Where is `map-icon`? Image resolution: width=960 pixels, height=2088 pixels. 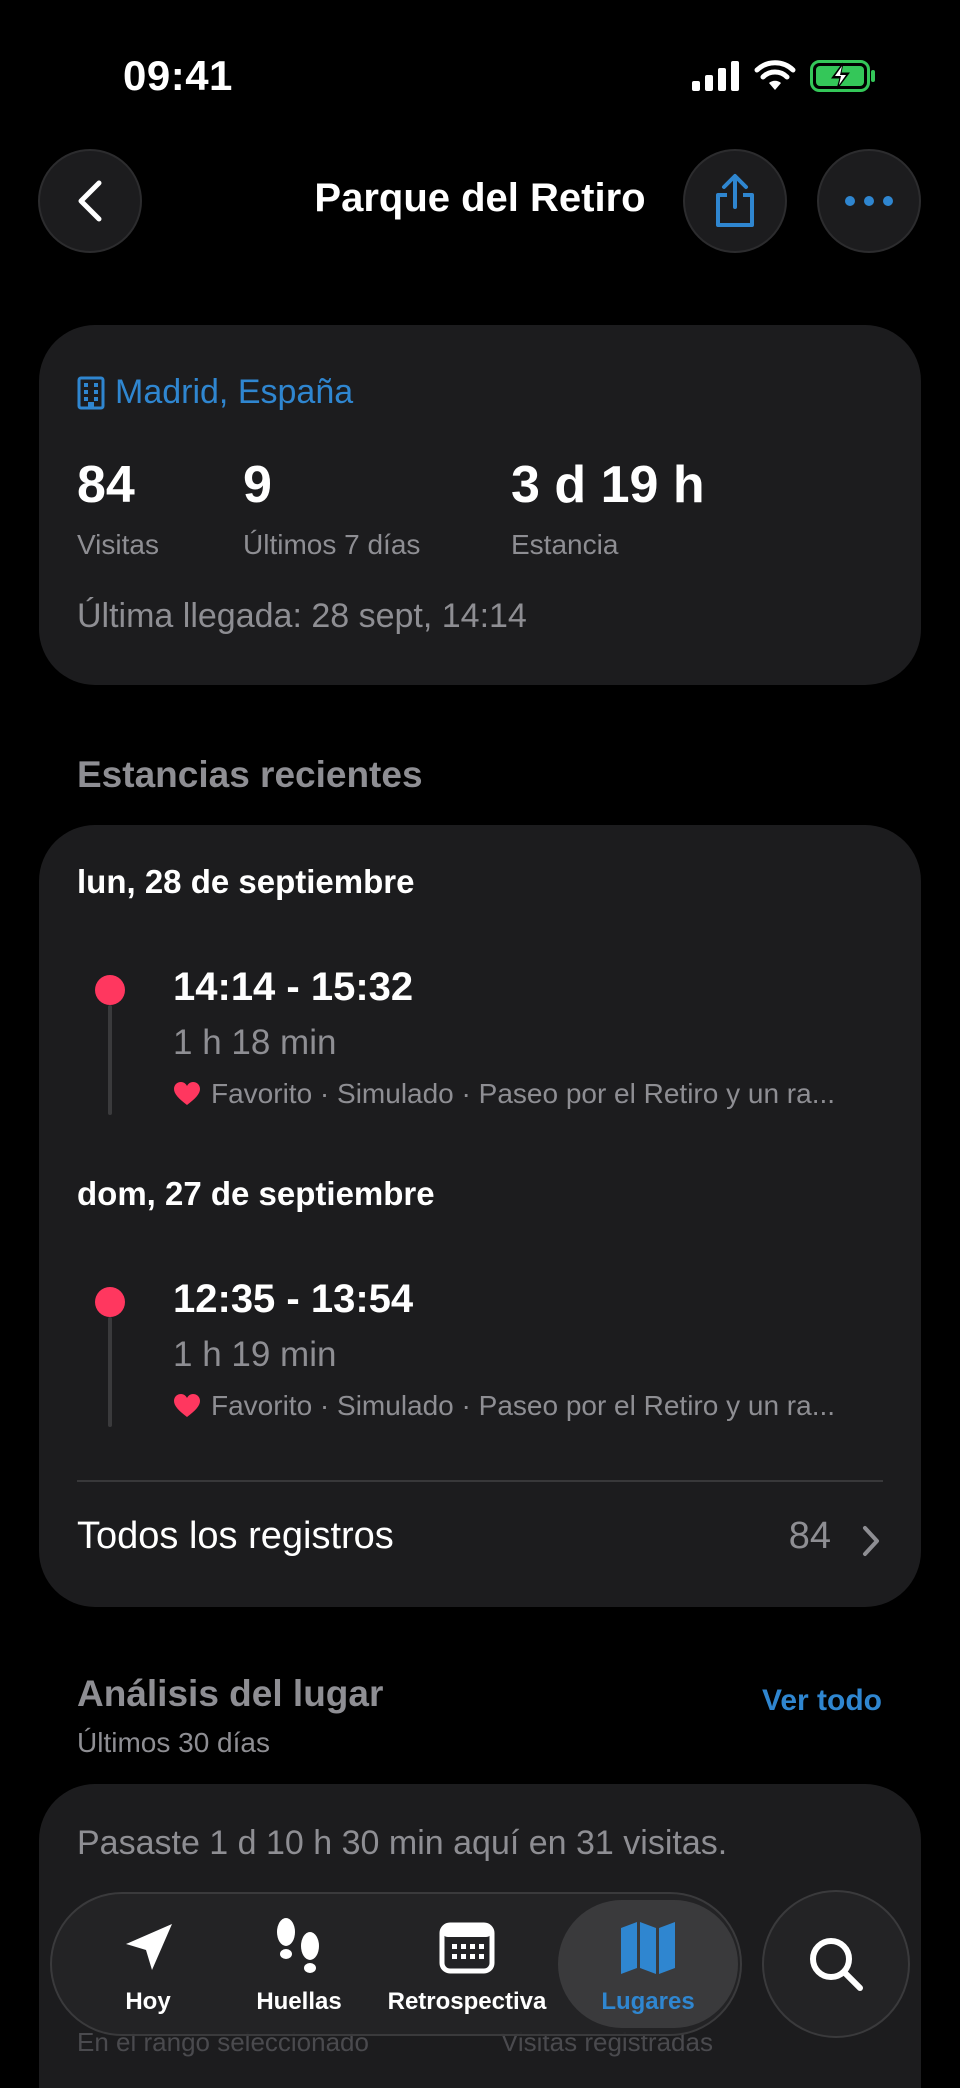
map-icon is located at coordinates (648, 1948).